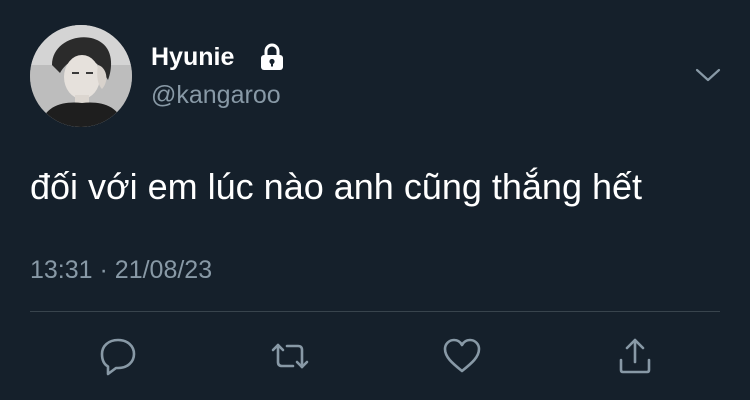 The height and width of the screenshot is (400, 750). I want to click on divider, so click(375, 311).